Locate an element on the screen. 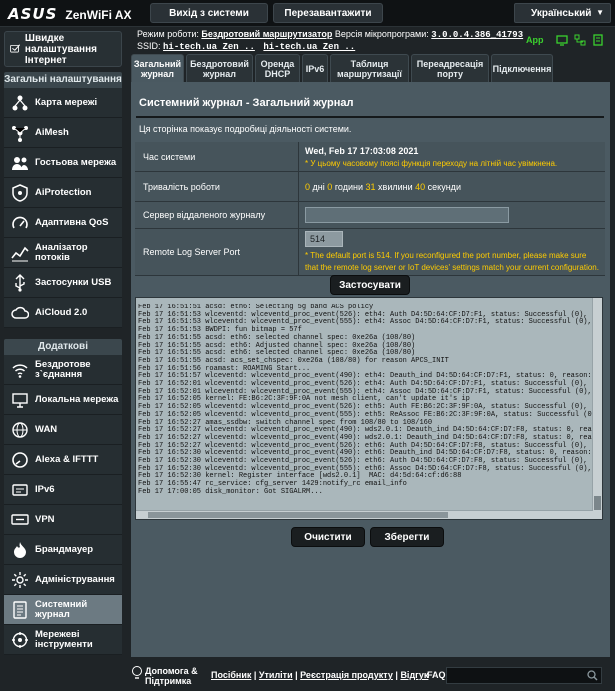 This screenshot has width=615, height=691. feedback-link: Відгук is located at coordinates (414, 675).